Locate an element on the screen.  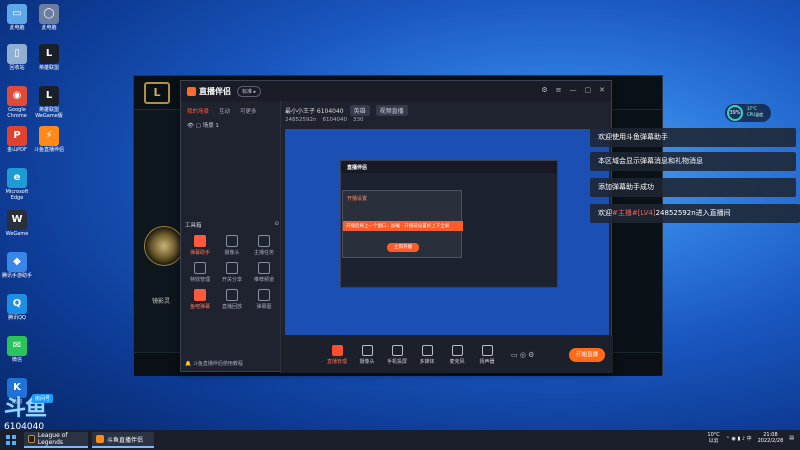
viewer-count: 330 is located at coordinates (358, 120).